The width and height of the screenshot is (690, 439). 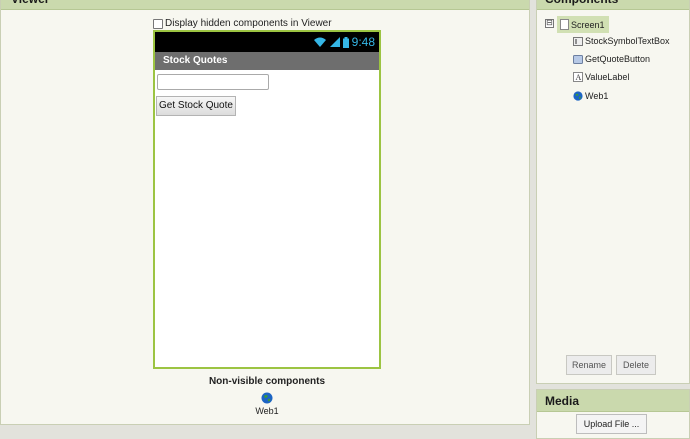 I want to click on tree-item-valuelabel: A ValueLabel, so click(x=601, y=77).